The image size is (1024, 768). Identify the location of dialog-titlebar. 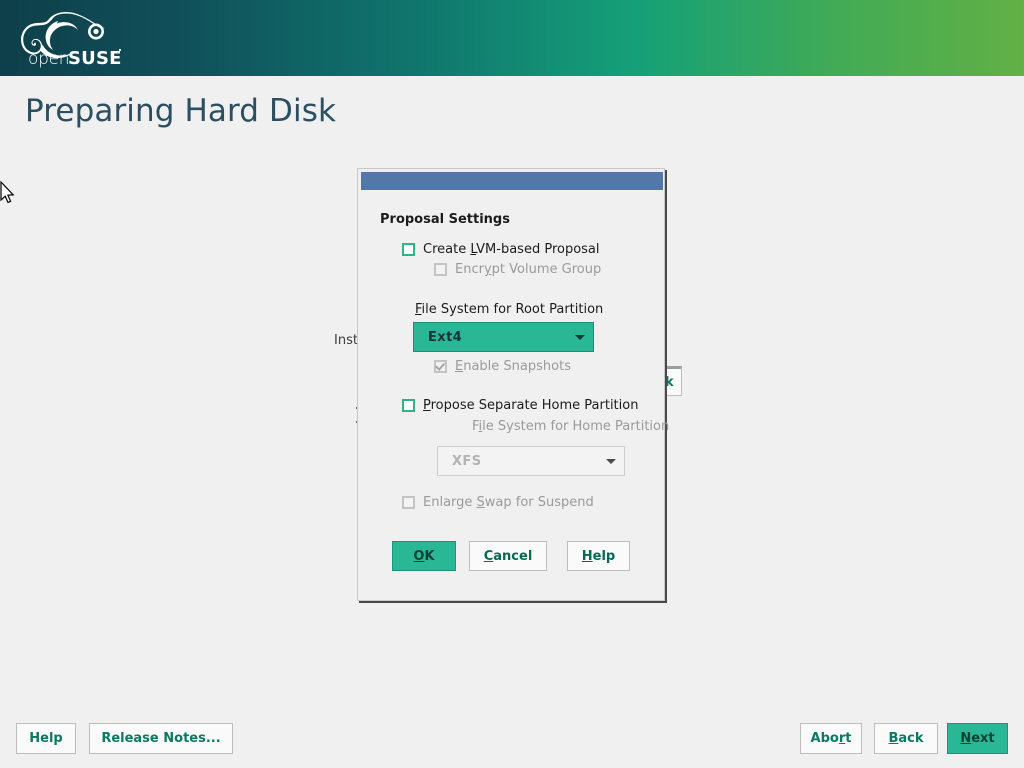
(512, 181).